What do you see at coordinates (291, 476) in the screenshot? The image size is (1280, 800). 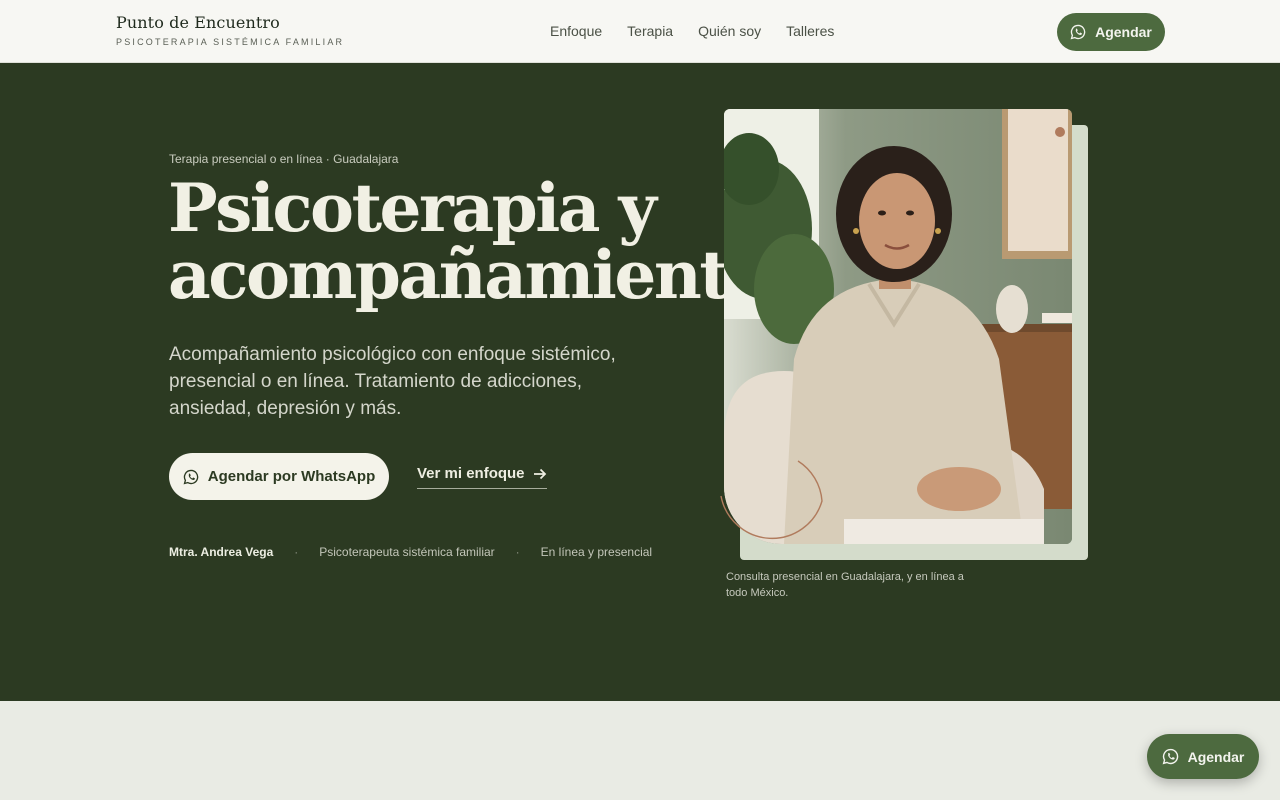 I see `whatsapp-cta-label: Agendar por WhatsApp` at bounding box center [291, 476].